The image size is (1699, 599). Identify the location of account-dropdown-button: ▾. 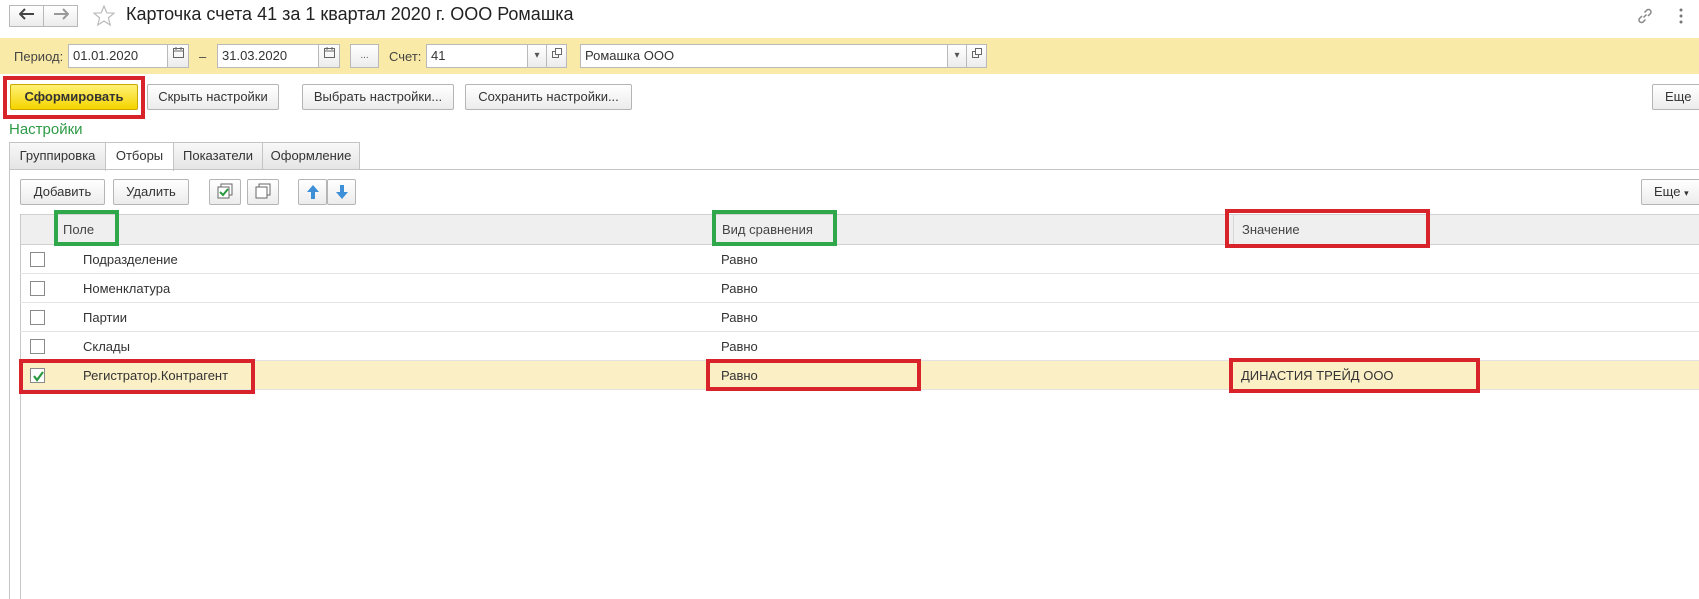
(537, 56).